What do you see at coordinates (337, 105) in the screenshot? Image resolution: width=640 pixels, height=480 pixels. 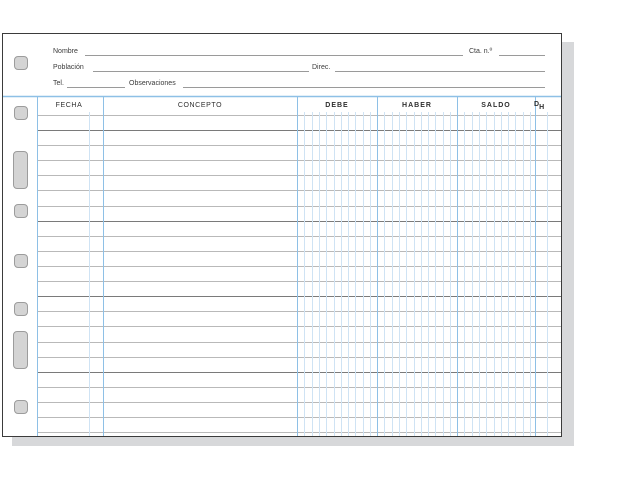 I see `column-header-debe: DEBE` at bounding box center [337, 105].